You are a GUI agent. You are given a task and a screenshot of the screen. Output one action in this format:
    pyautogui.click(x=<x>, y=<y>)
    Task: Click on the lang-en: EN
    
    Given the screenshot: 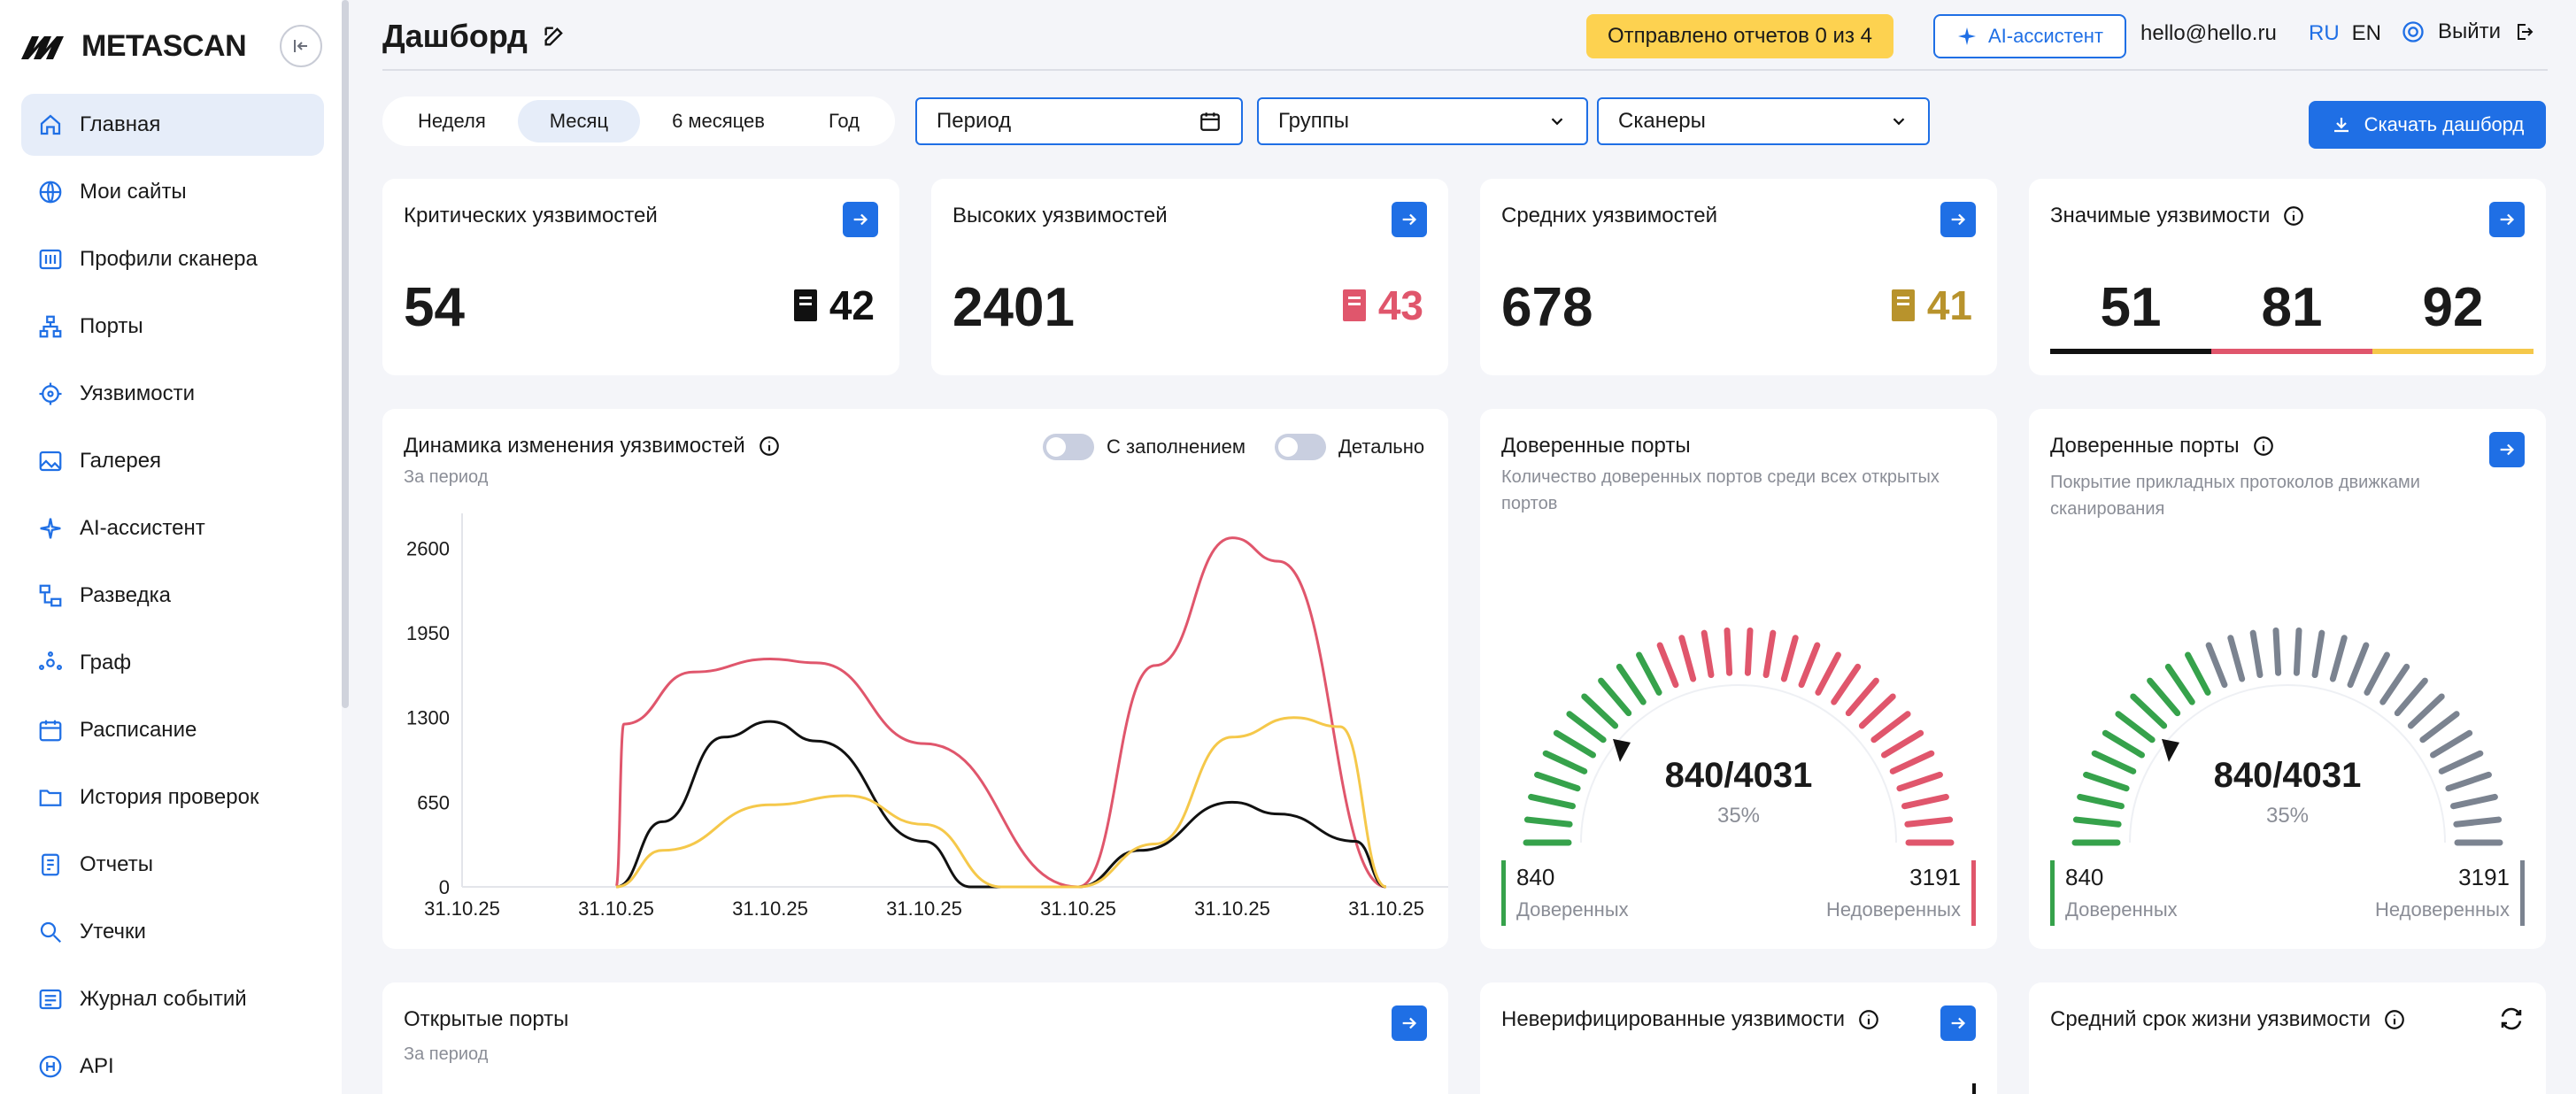 What is the action you would take?
    pyautogui.click(x=2366, y=33)
    